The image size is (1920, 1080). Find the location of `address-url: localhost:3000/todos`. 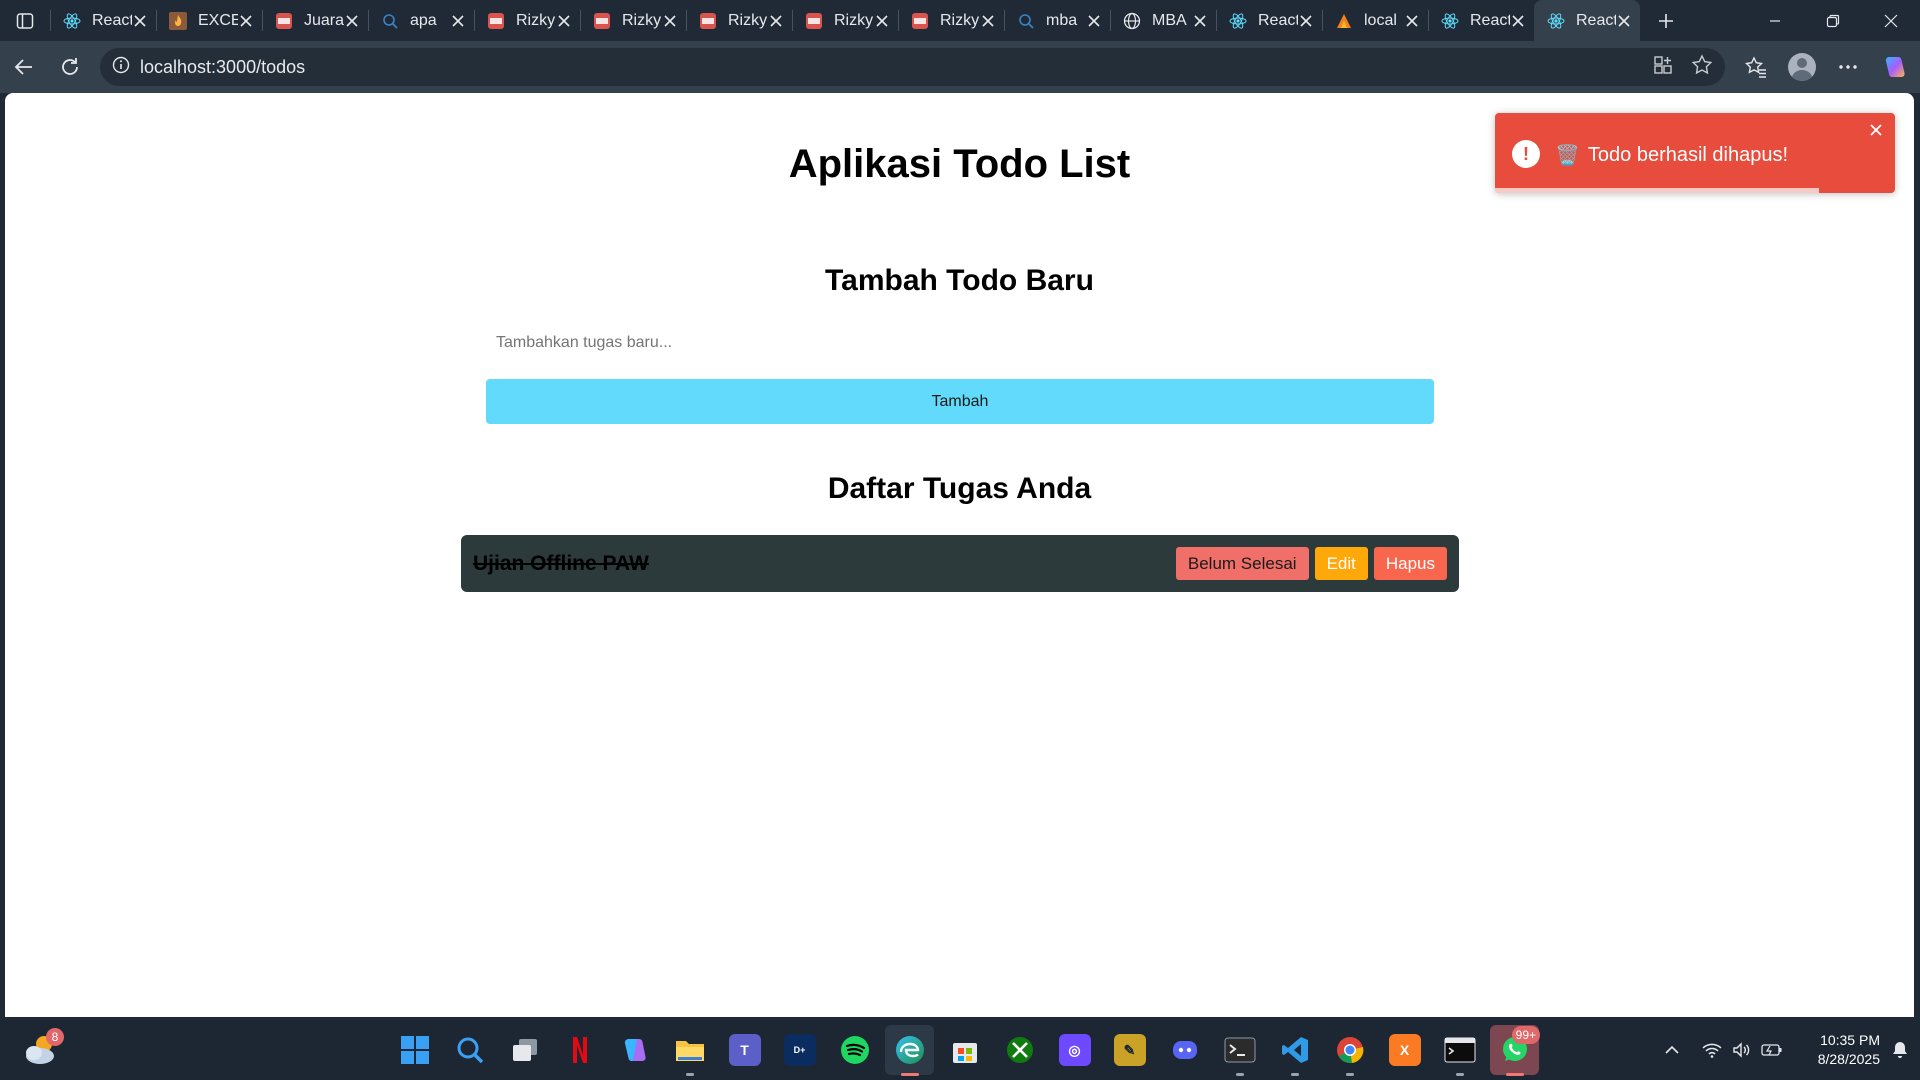

address-url: localhost:3000/todos is located at coordinates (222, 67).